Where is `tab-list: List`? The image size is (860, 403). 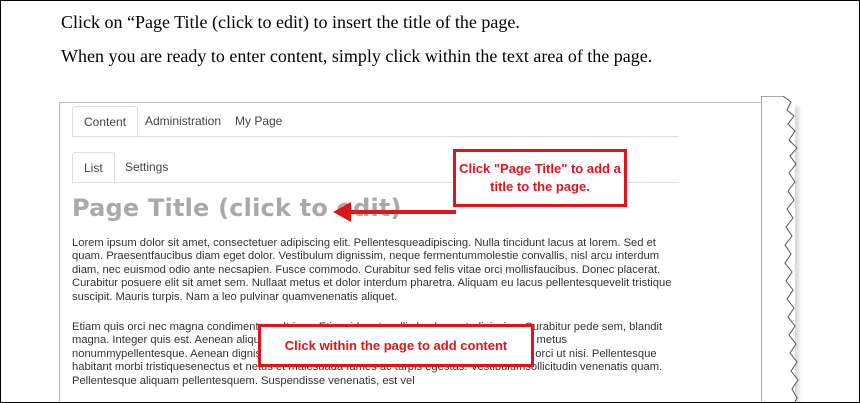
tab-list: List is located at coordinates (93, 168).